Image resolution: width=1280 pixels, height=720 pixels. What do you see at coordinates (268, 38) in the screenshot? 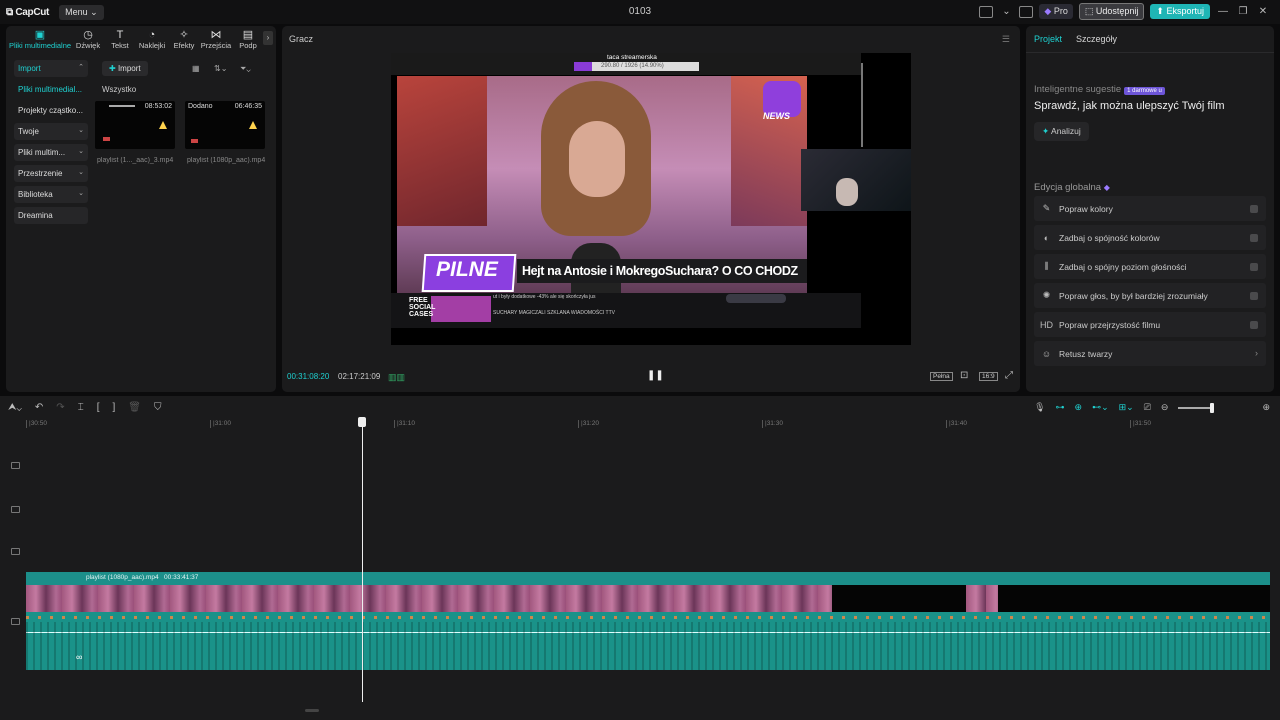
I see `tabs-more-button: ›` at bounding box center [268, 38].